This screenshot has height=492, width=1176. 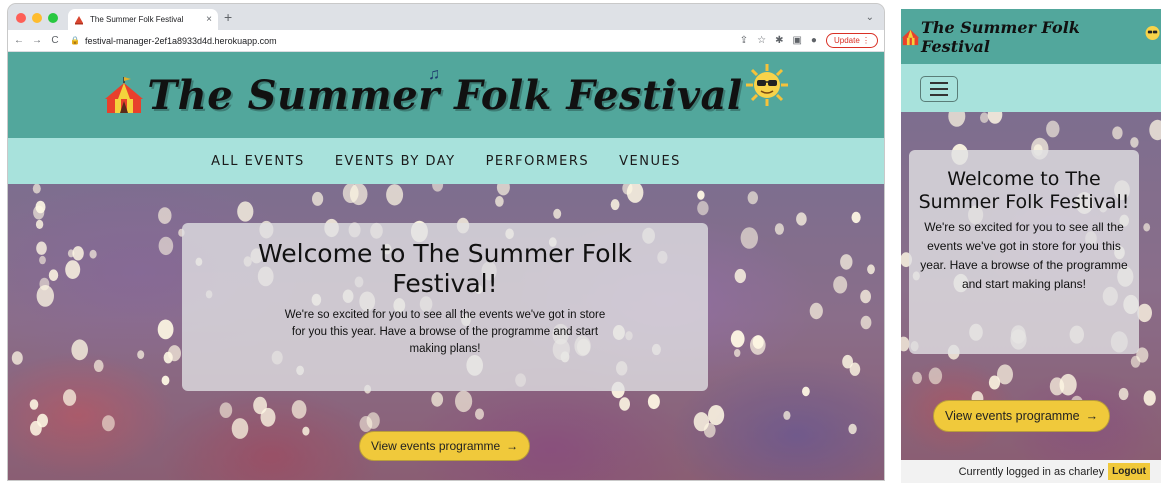 I want to click on nav-events-by-day: EVENTS BY DAY, so click(x=395, y=161).